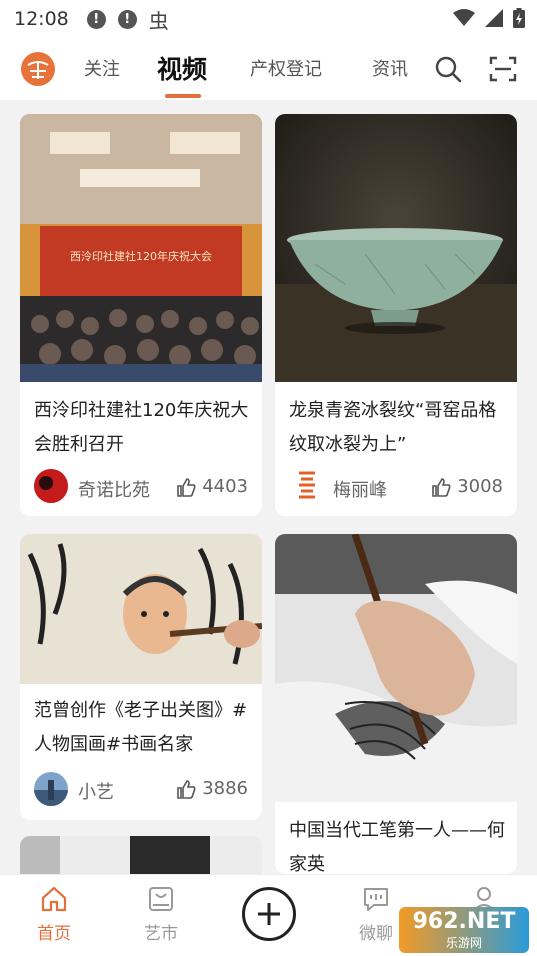  I want to click on tab-news: 资讯, so click(390, 68).